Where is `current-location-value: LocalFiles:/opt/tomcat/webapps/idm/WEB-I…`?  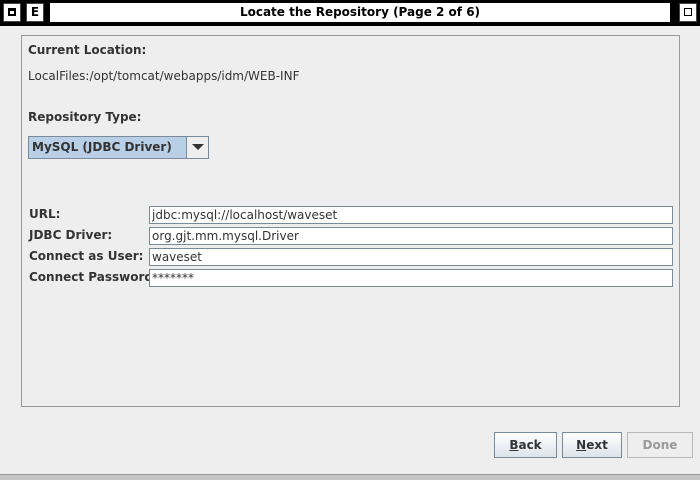
current-location-value: LocalFiles:/opt/tomcat/webapps/idm/WEB-I… is located at coordinates (164, 76).